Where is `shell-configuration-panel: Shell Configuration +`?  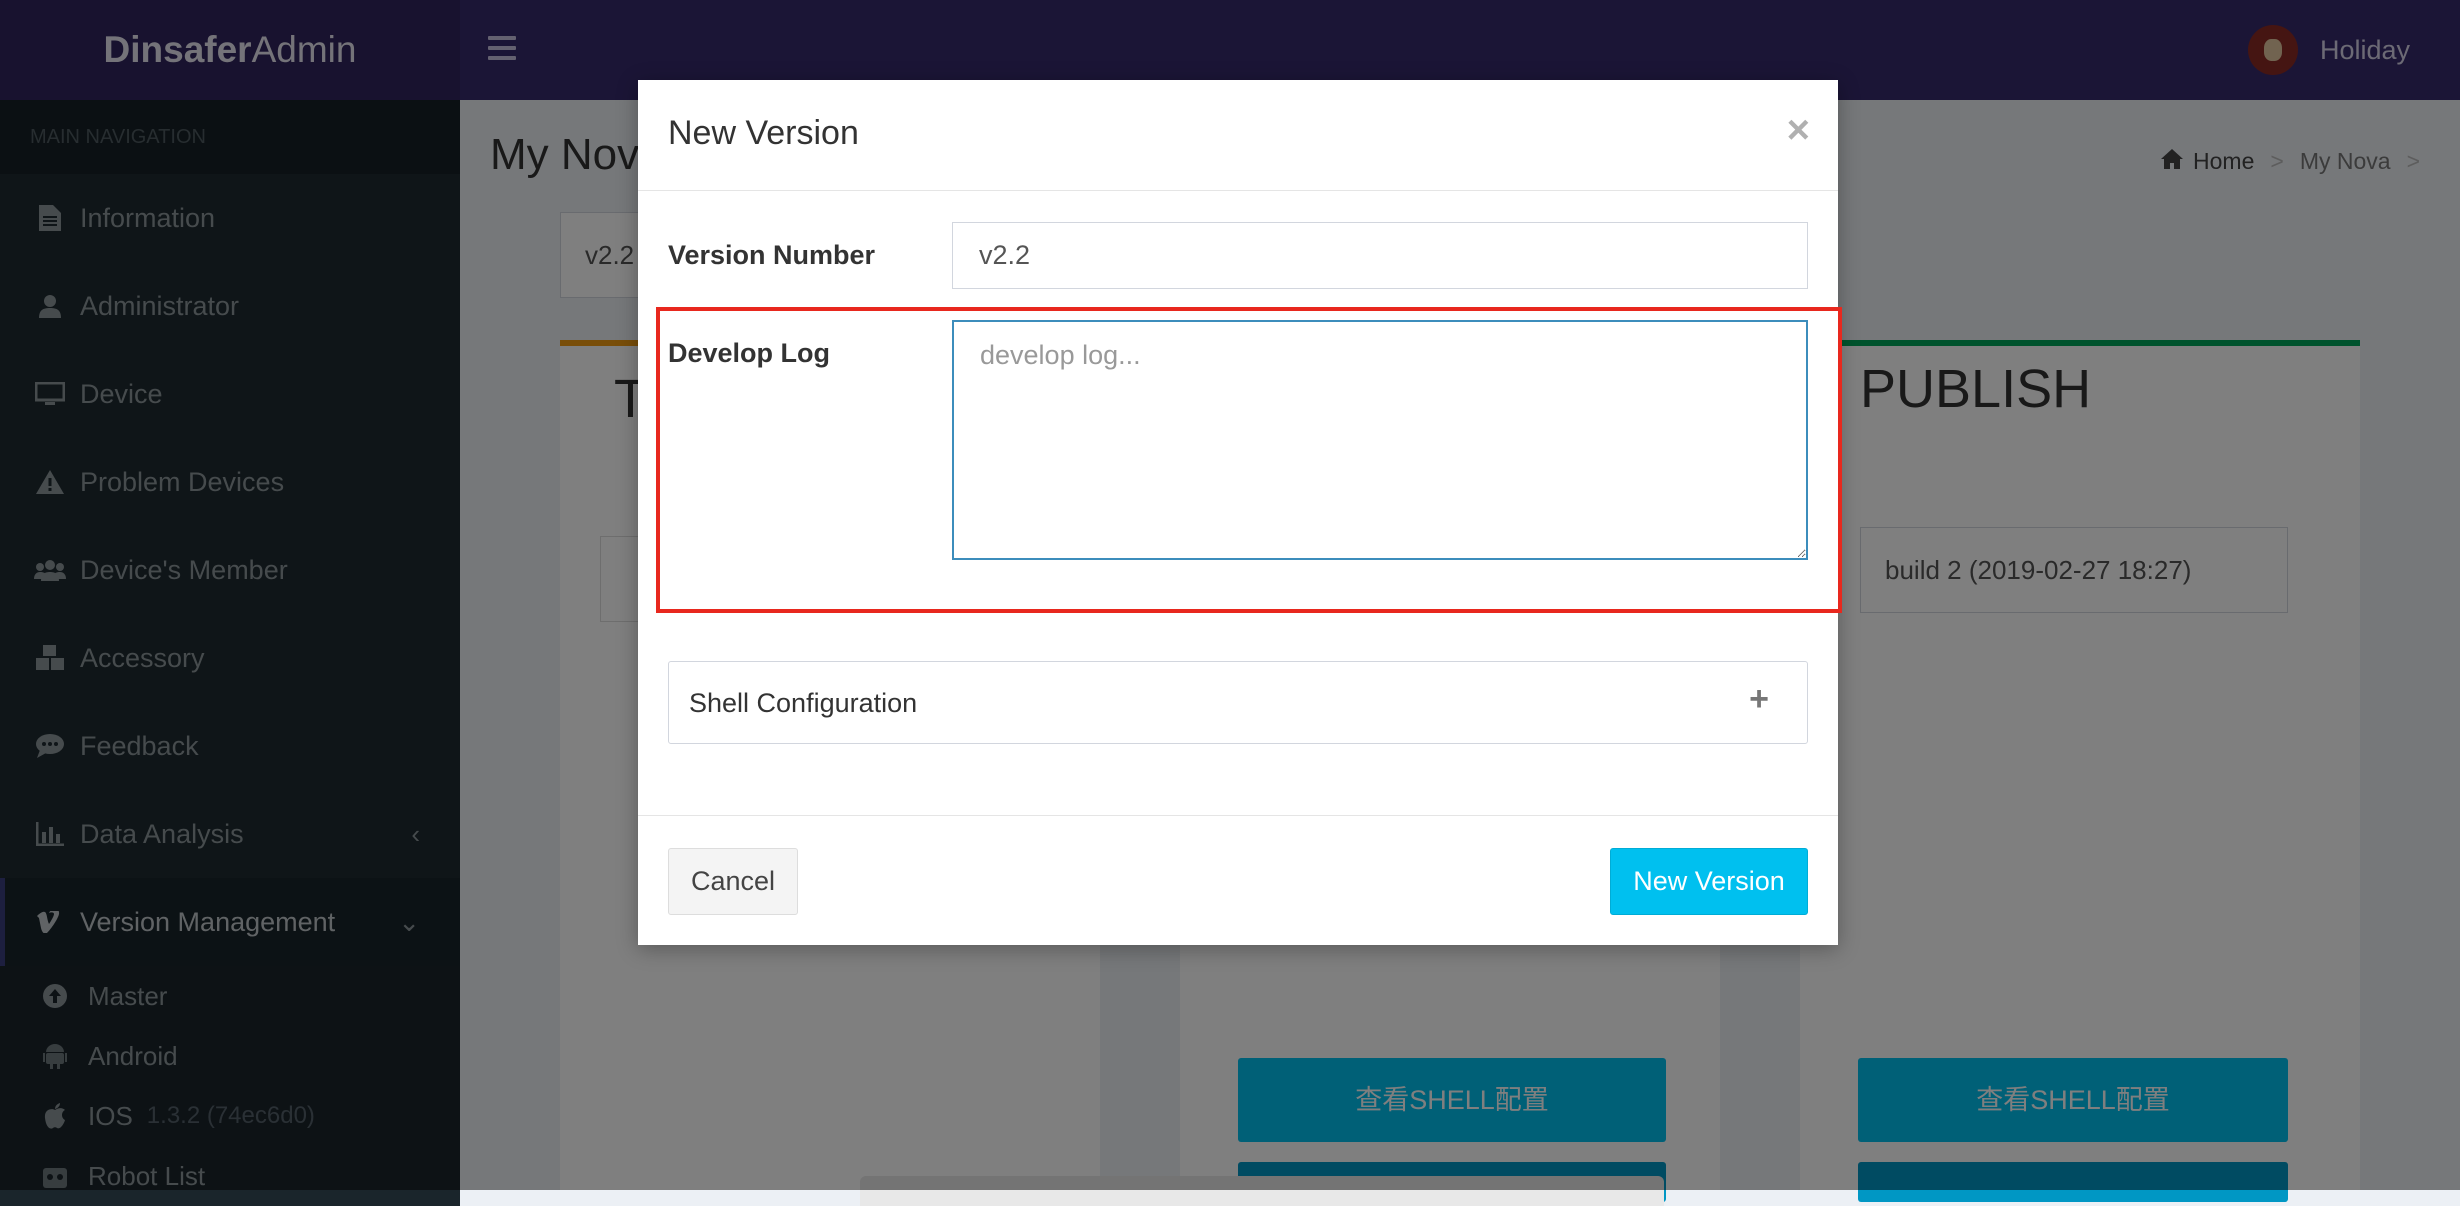
shell-configuration-panel: Shell Configuration + is located at coordinates (1238, 702).